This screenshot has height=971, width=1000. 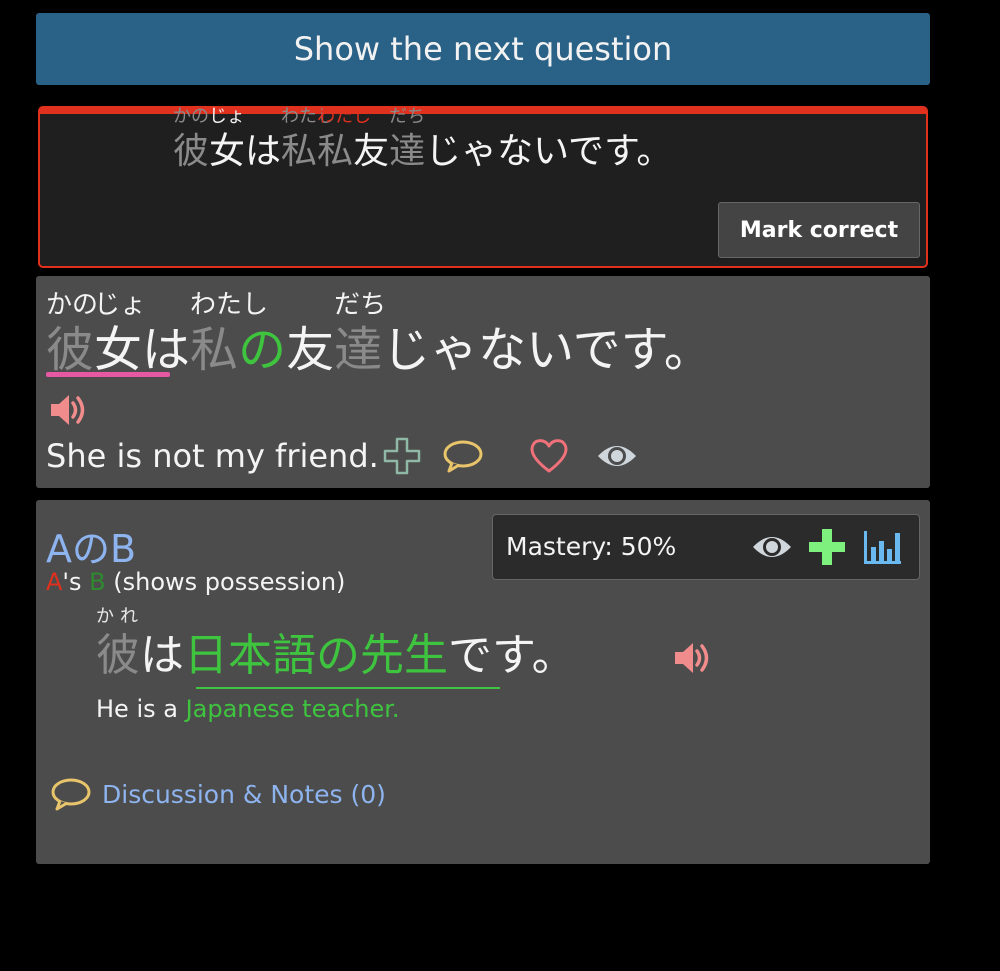 I want to click on stats-chart-icon, so click(x=882, y=547).